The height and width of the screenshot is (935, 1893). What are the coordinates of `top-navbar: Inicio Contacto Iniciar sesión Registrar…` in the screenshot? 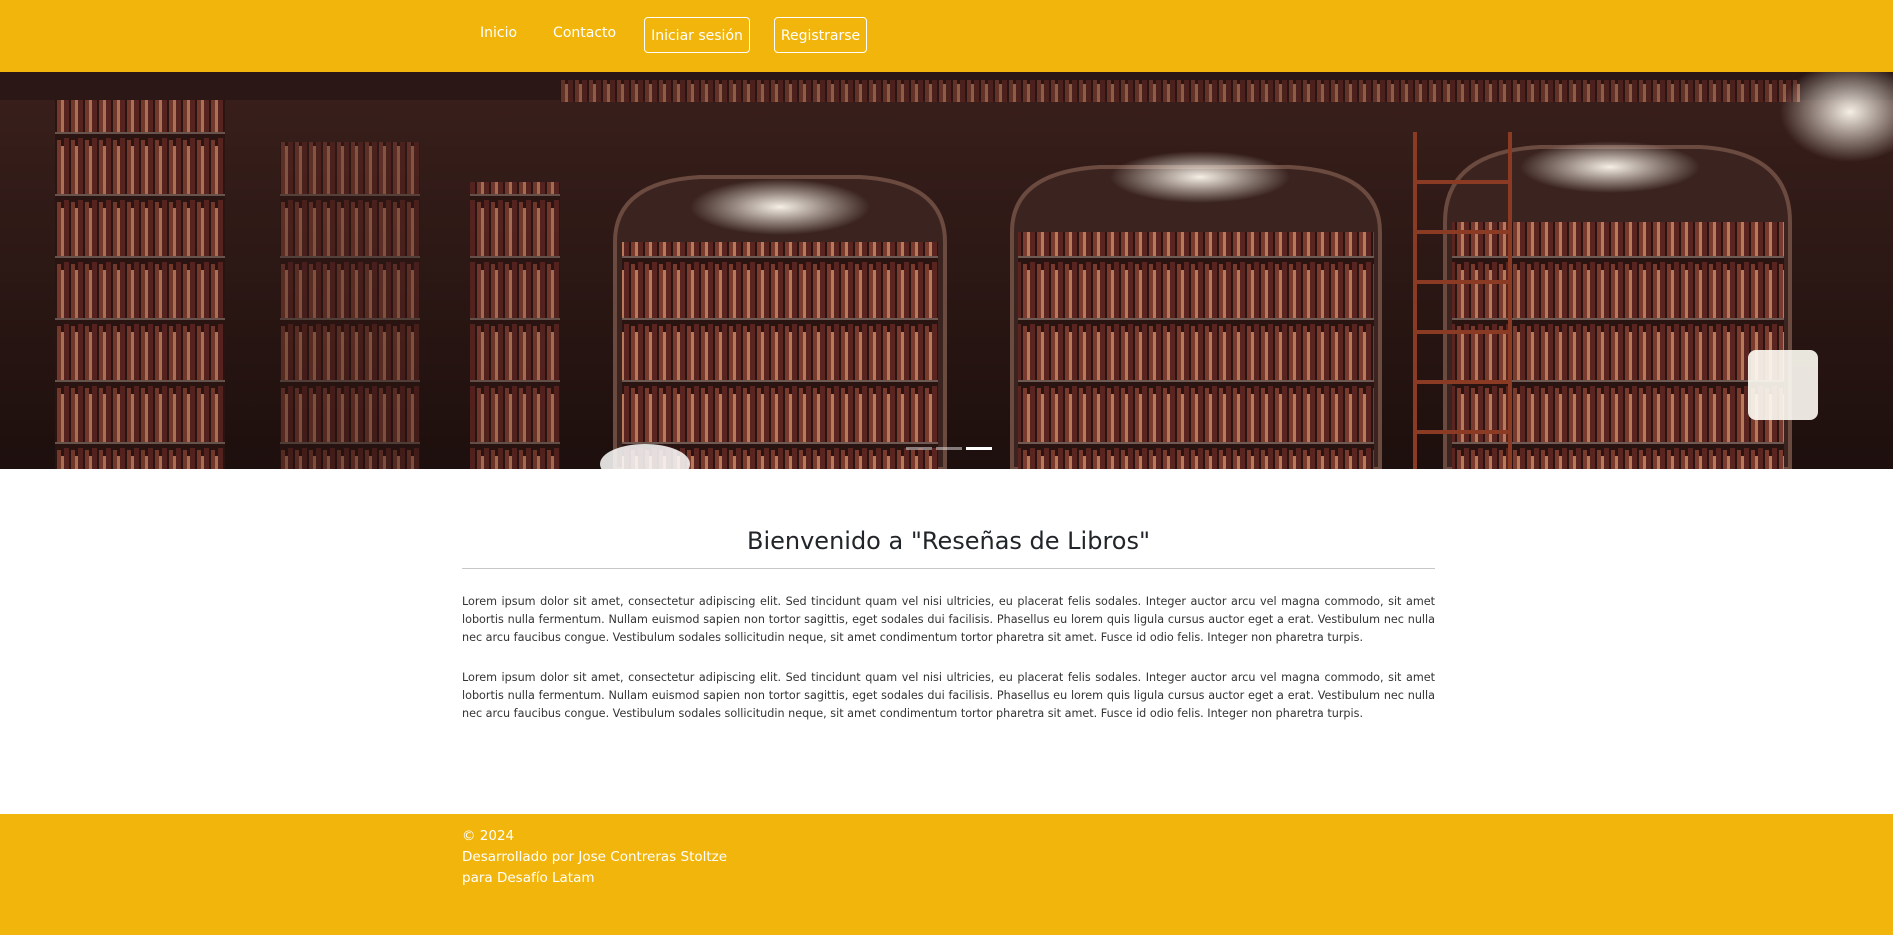 It's located at (946, 36).